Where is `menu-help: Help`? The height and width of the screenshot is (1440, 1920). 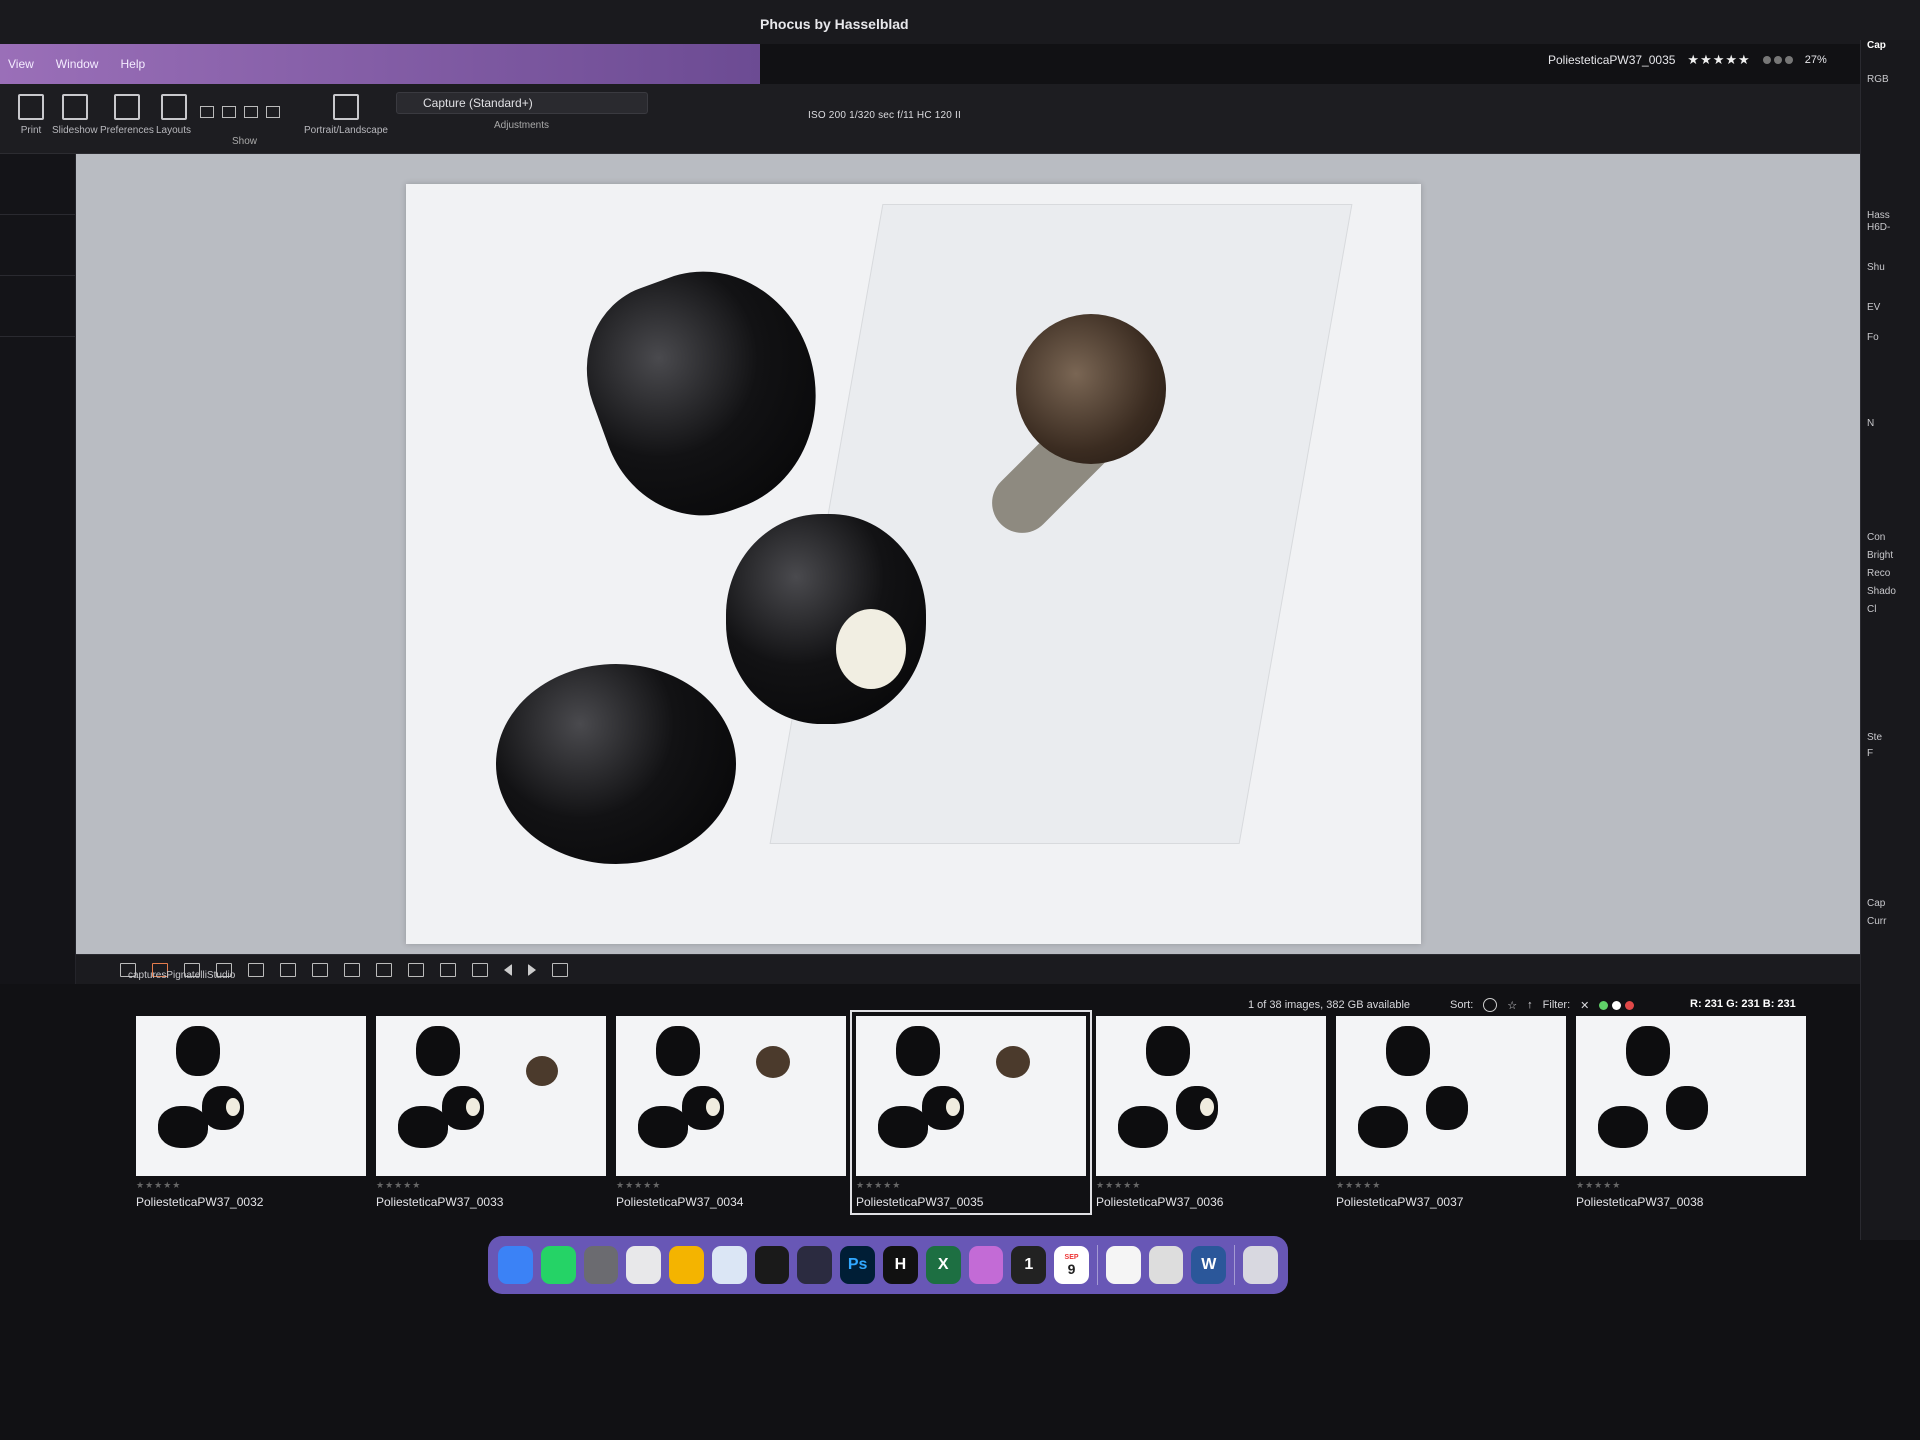
menu-help: Help is located at coordinates (132, 64).